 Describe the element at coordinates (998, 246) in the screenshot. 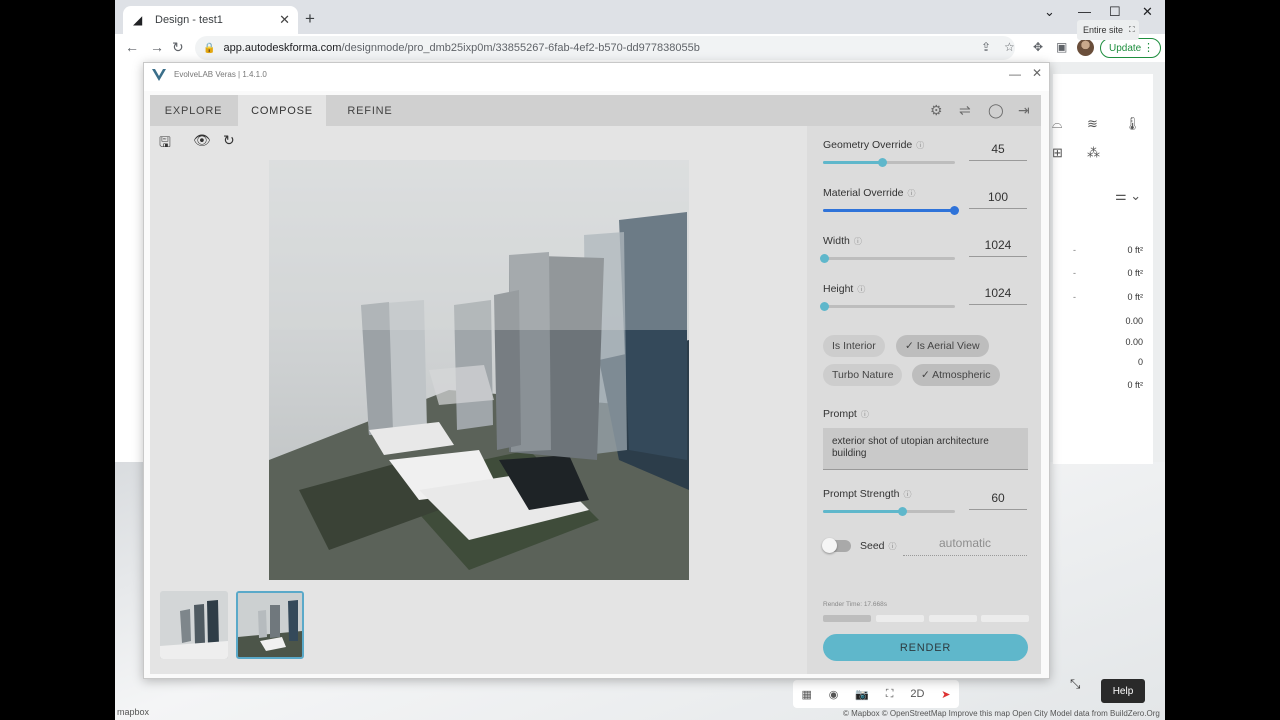

I see `width-value: 1024` at that location.